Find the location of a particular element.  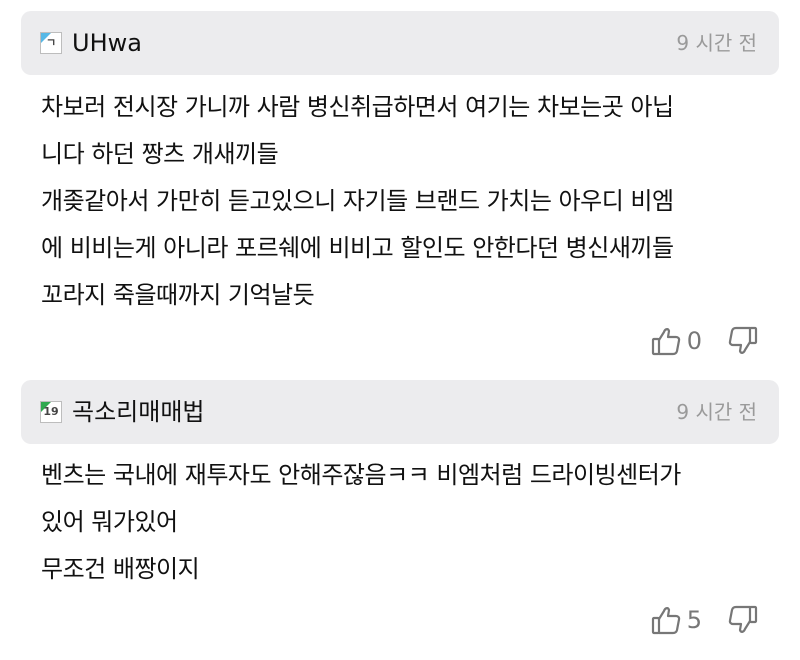

comment-text-line: 차보러 전시장 가니까 사람 병신취급하면서 여기는 차보는곳 아닙 is located at coordinates (357, 107).